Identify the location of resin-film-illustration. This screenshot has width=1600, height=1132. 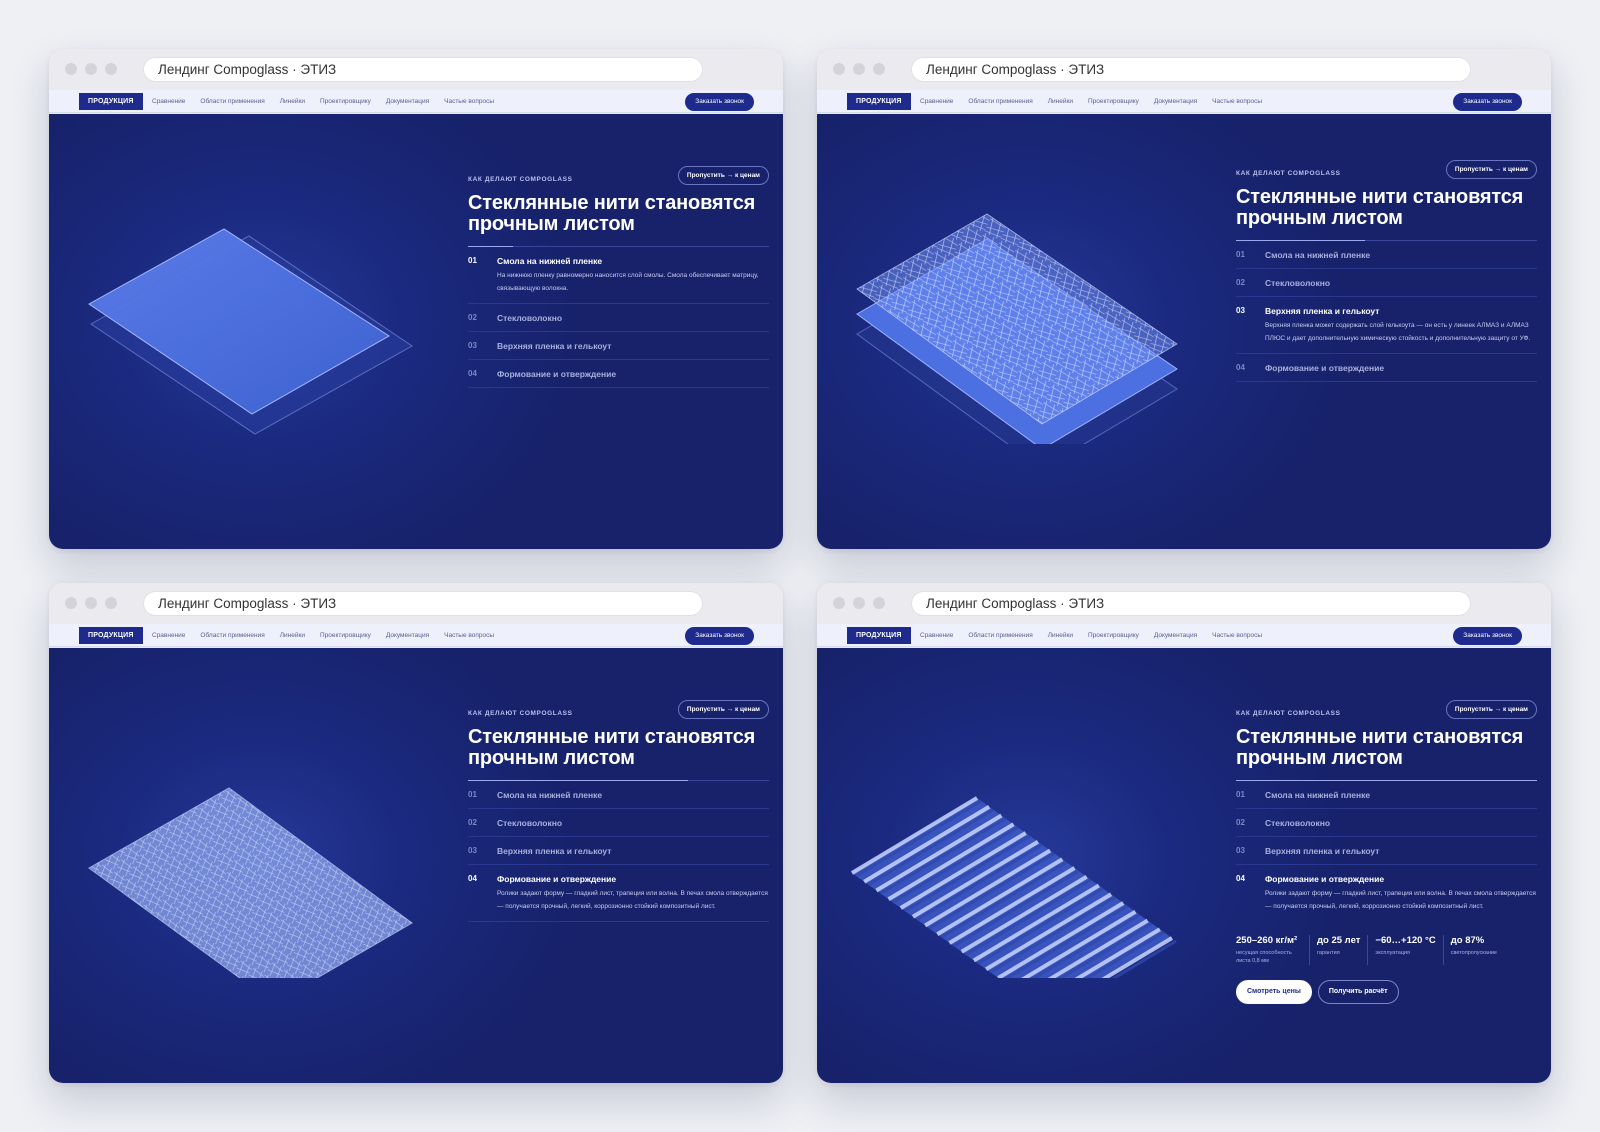
(250, 331).